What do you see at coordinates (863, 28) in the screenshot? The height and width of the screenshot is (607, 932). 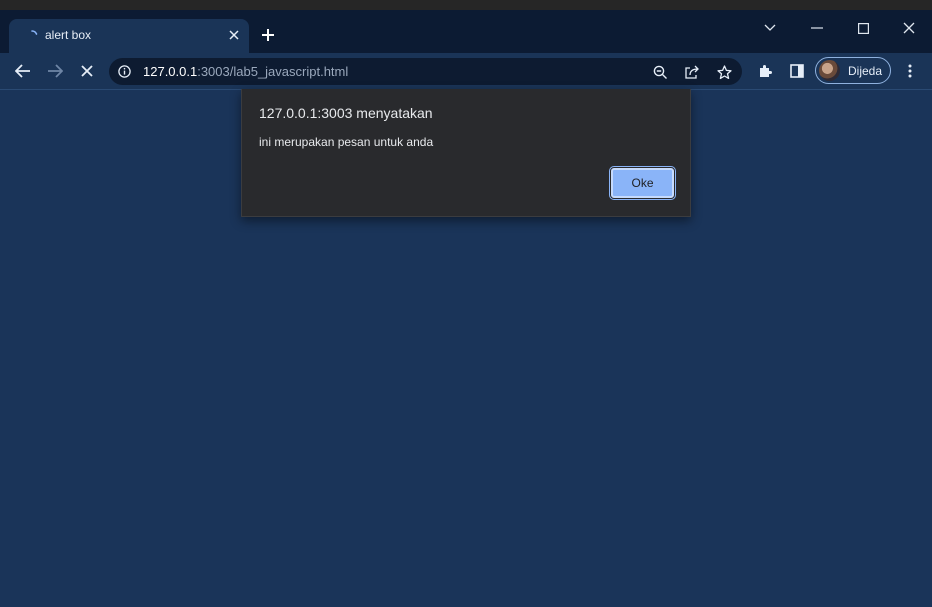 I see `maximize-icon` at bounding box center [863, 28].